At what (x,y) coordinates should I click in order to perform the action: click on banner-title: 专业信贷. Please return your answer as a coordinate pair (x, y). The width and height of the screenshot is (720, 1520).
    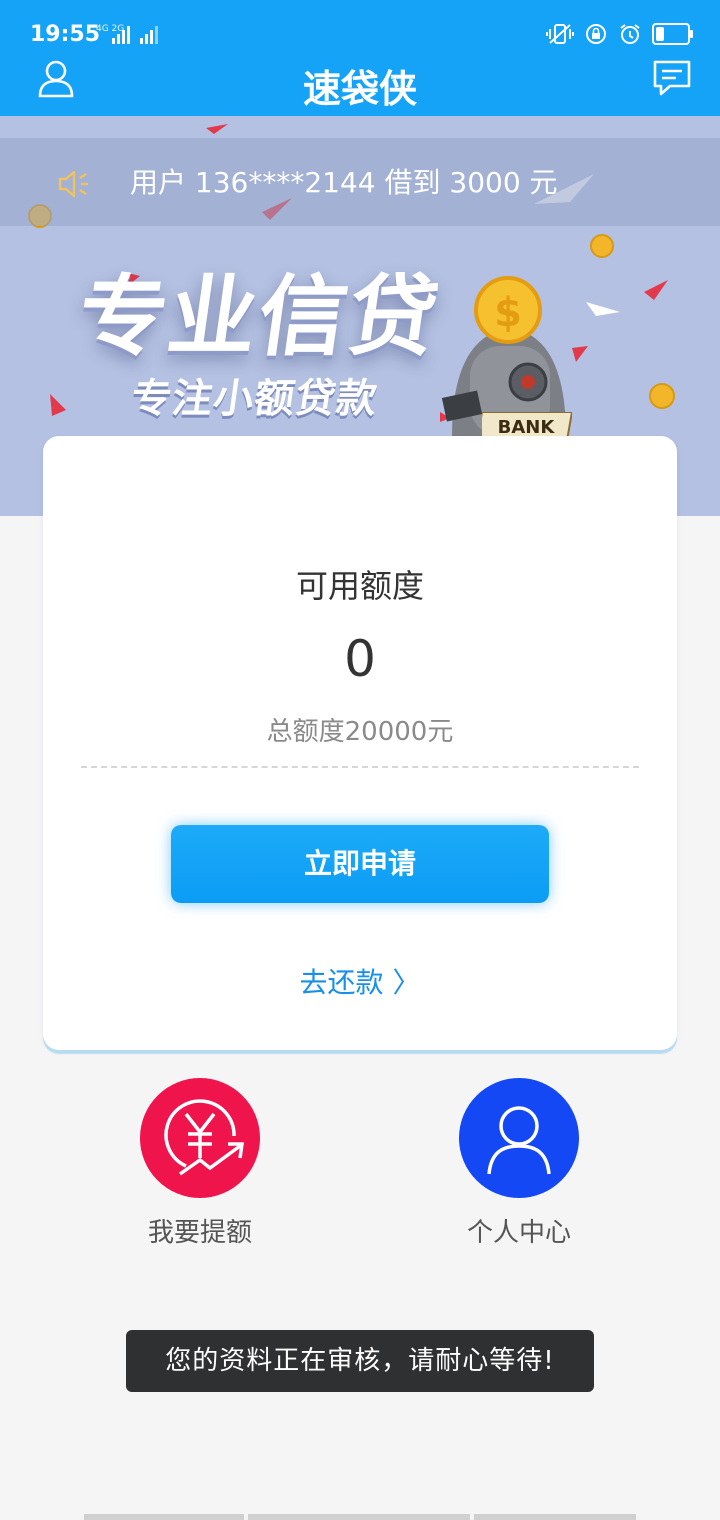
    Looking at the image, I should click on (259, 316).